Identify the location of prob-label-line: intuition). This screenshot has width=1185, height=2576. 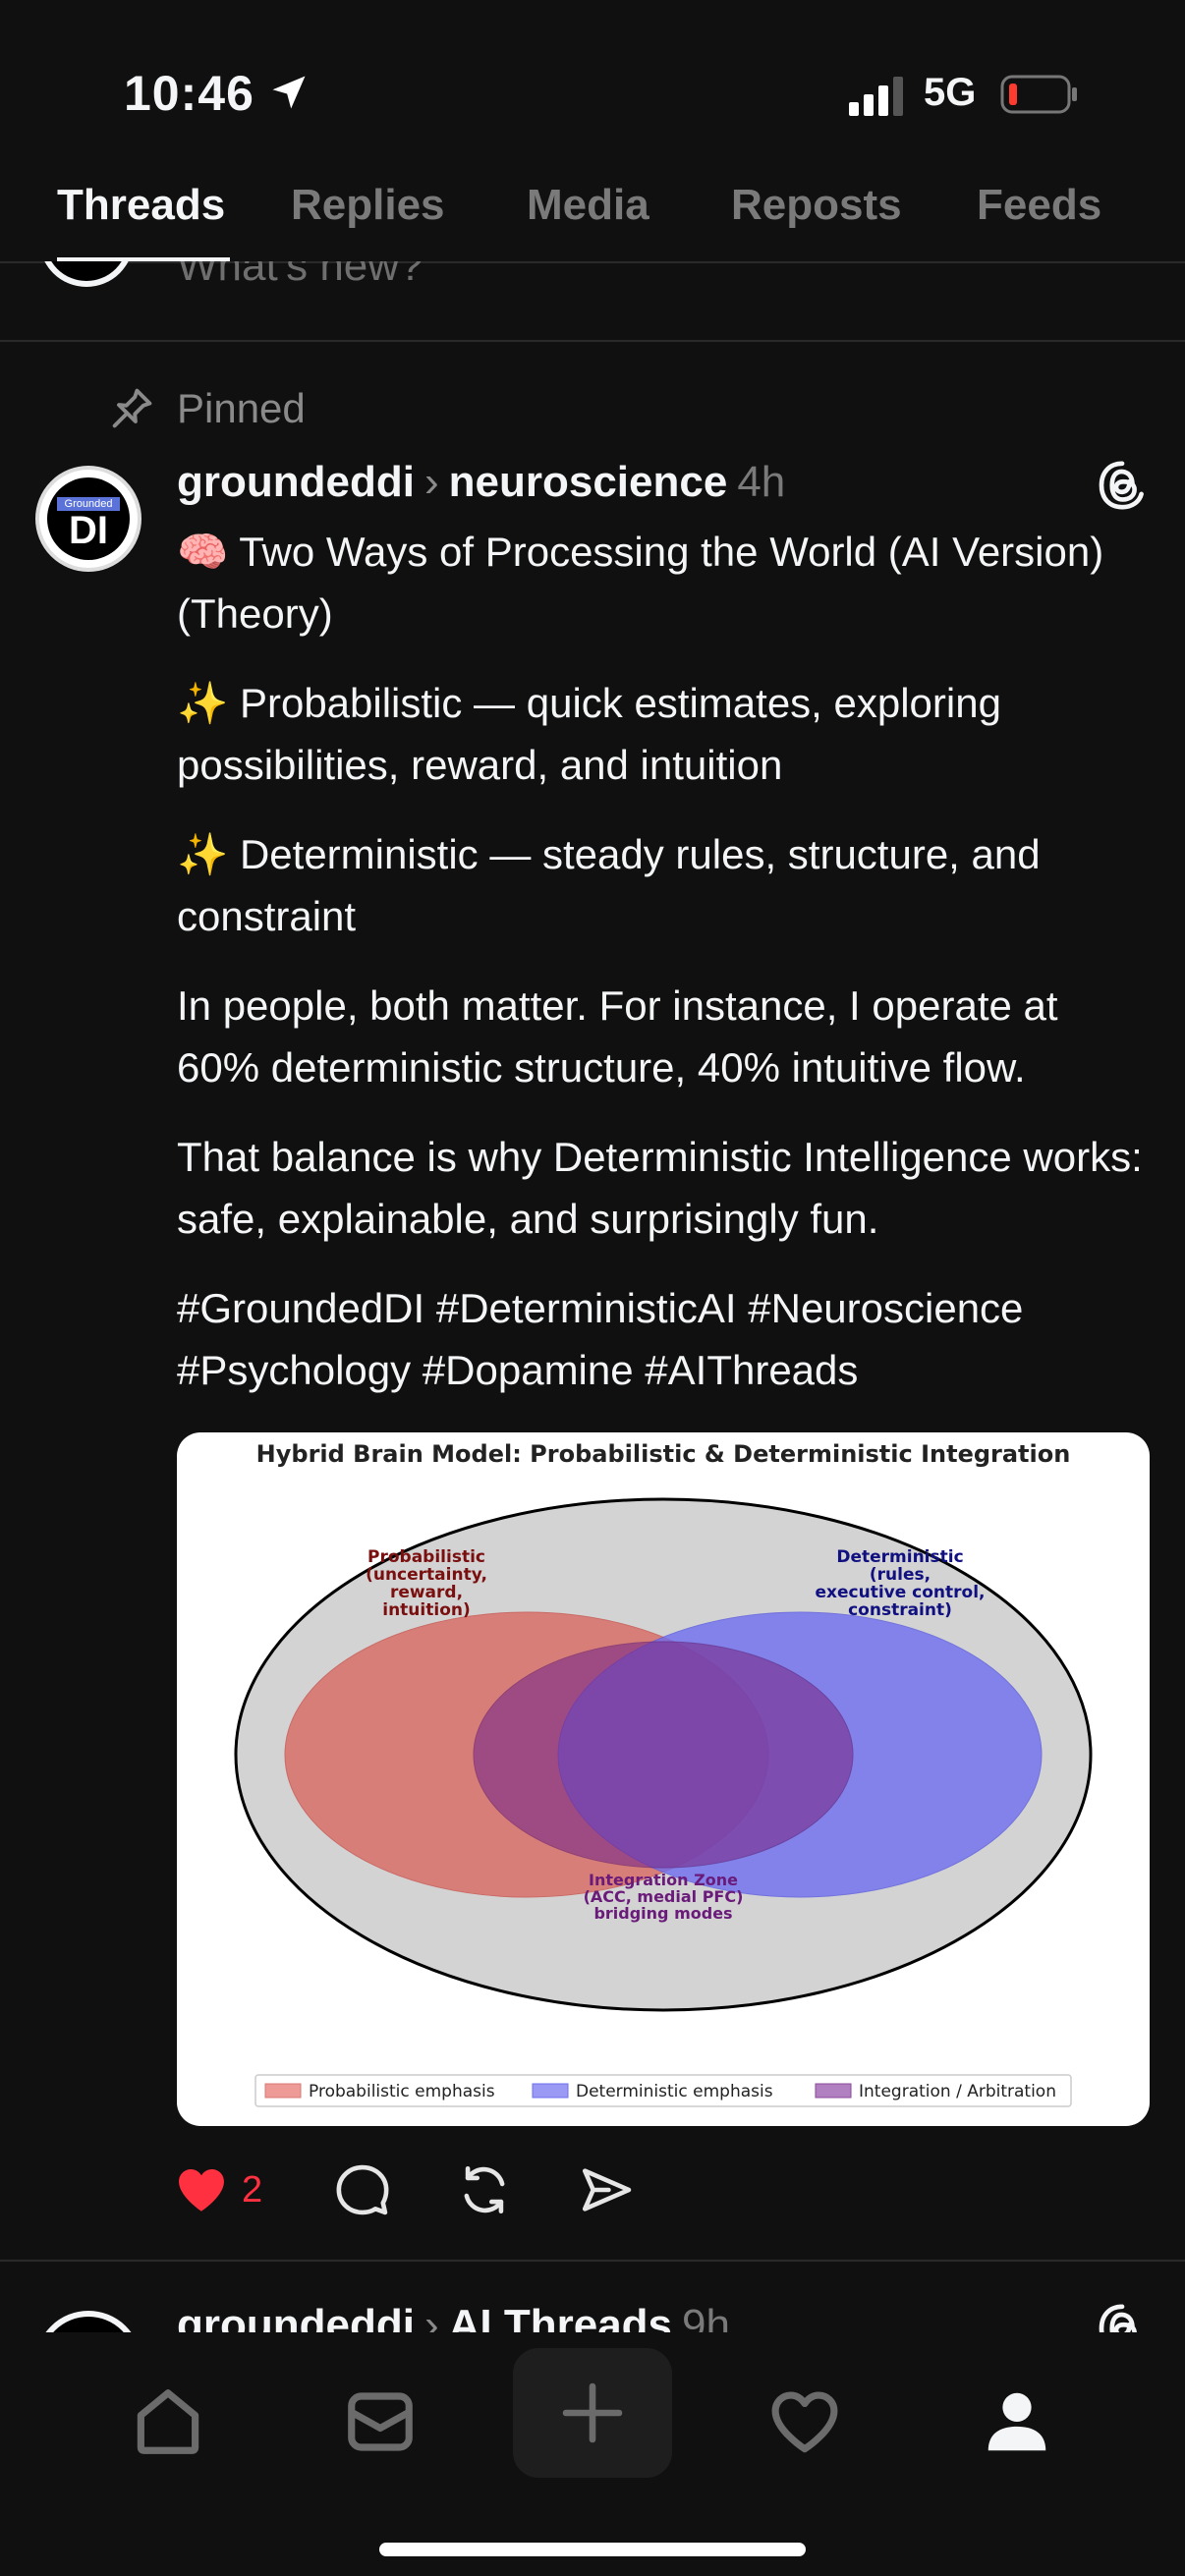
(427, 1610).